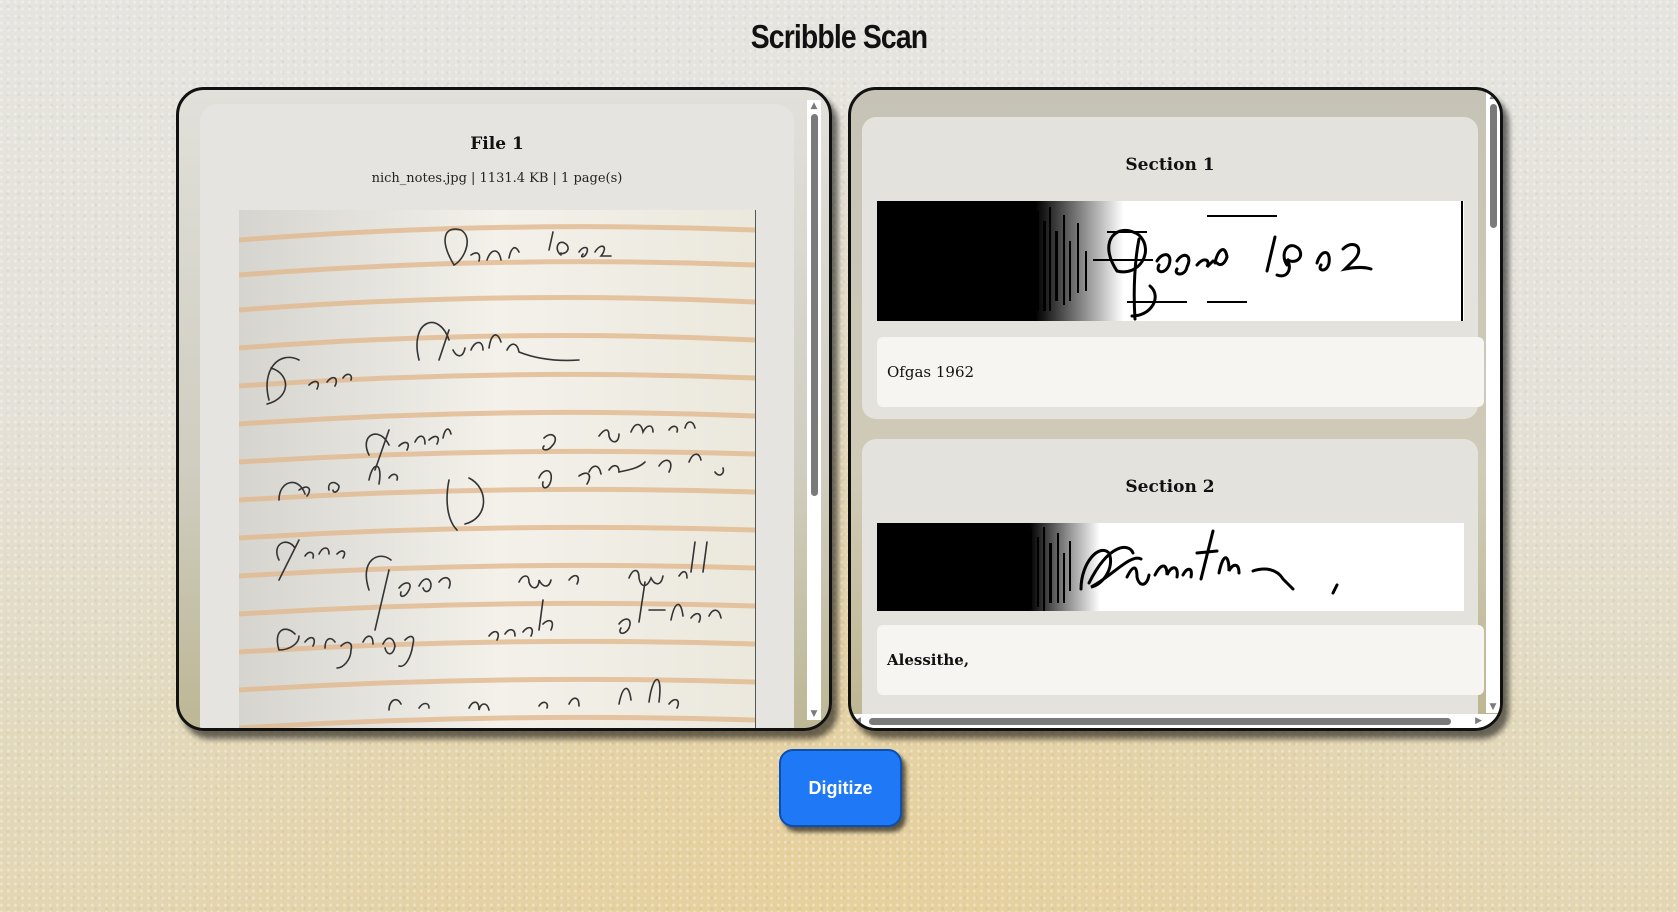  I want to click on digitize-button: Digitize, so click(840, 788).